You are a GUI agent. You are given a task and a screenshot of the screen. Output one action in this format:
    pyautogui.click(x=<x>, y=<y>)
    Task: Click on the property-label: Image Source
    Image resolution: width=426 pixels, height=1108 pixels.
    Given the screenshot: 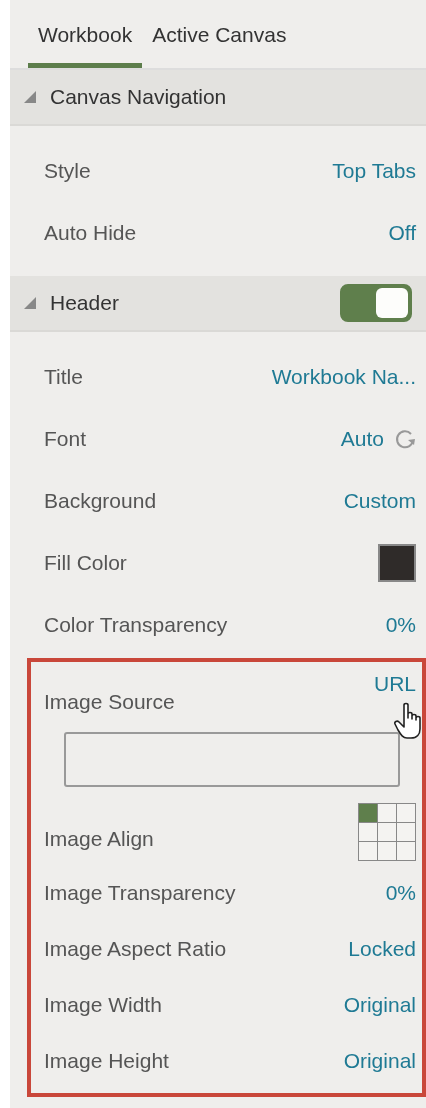 What is the action you would take?
    pyautogui.click(x=109, y=702)
    